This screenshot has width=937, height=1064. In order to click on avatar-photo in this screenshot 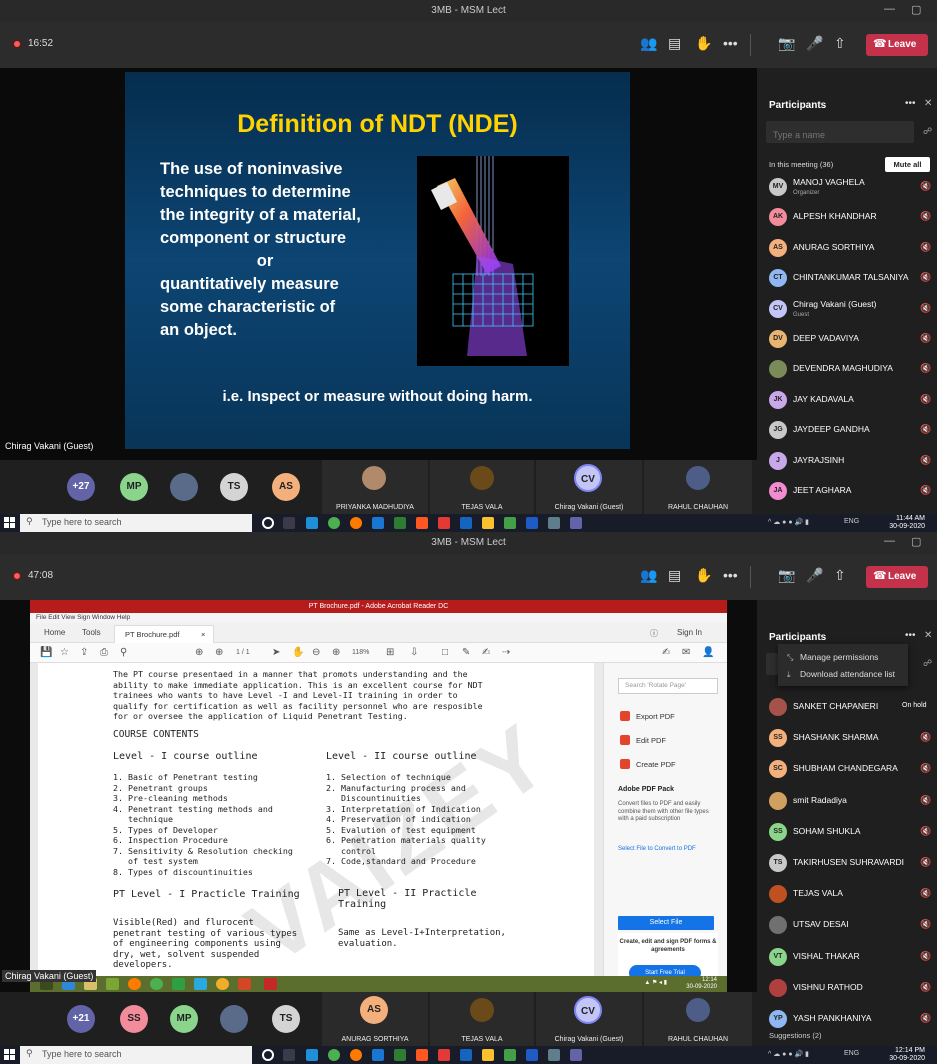, I will do `click(184, 487)`.